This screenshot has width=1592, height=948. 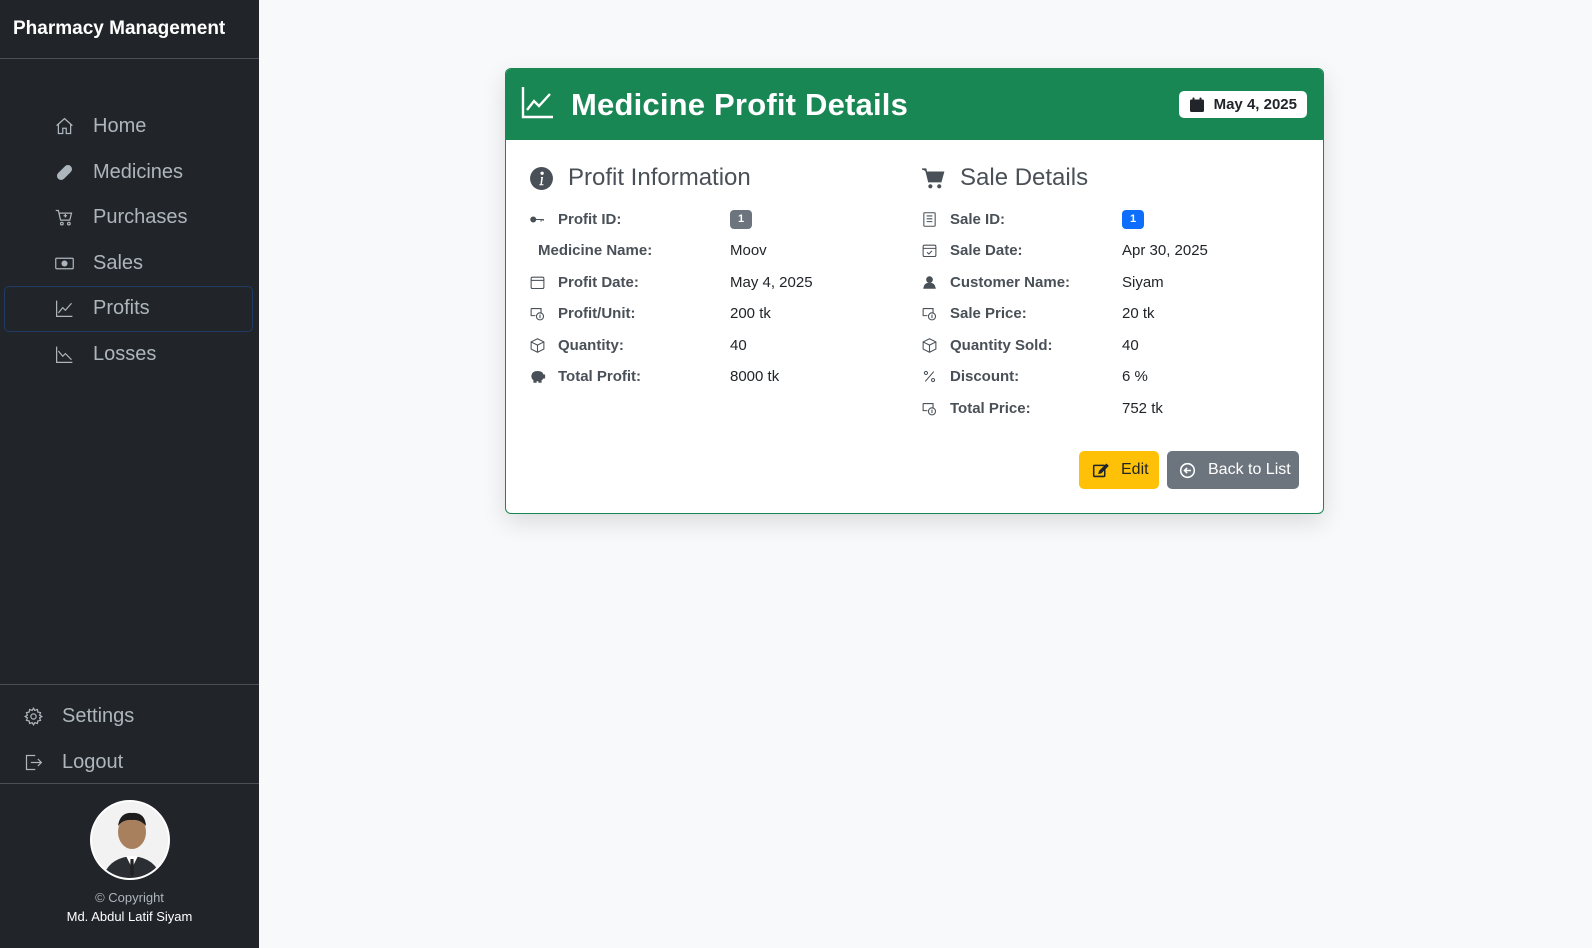 I want to click on house-icon, so click(x=64, y=127).